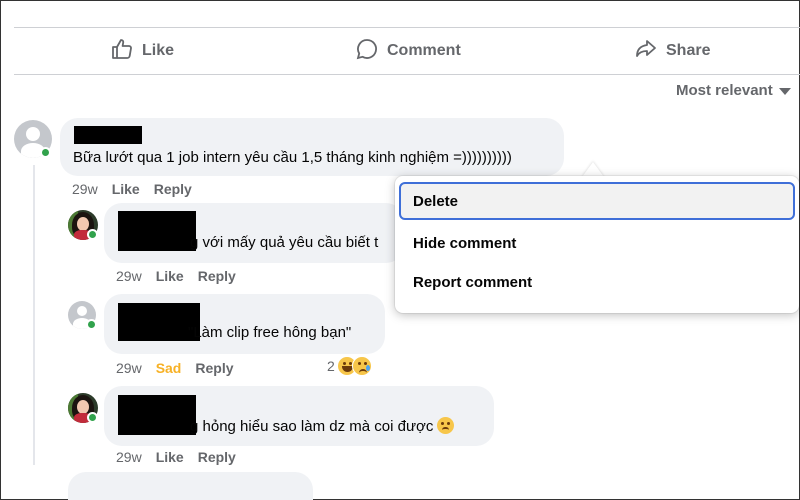  Describe the element at coordinates (312, 426) in the screenshot. I see `comment-text-content: g hỏng hiểu sao làm dz mà coi được` at that location.